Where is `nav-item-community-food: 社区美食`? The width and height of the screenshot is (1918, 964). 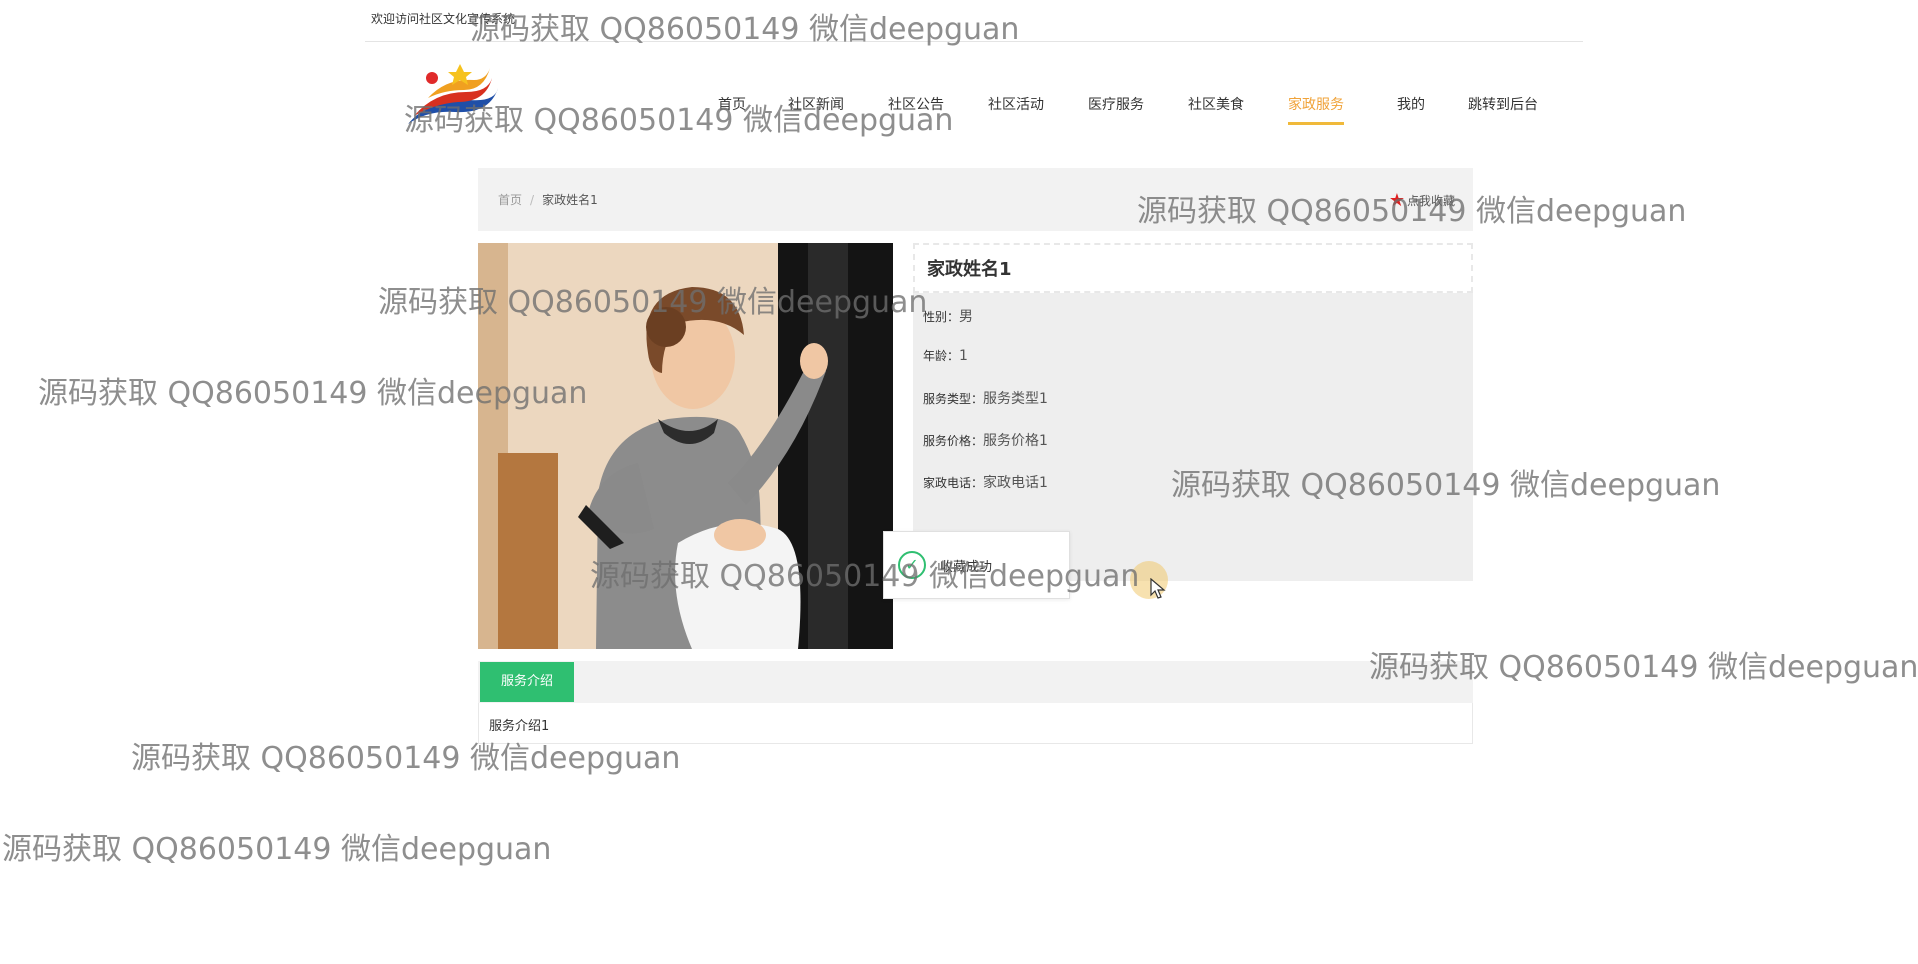
nav-item-community-food: 社区美食 is located at coordinates (1216, 108).